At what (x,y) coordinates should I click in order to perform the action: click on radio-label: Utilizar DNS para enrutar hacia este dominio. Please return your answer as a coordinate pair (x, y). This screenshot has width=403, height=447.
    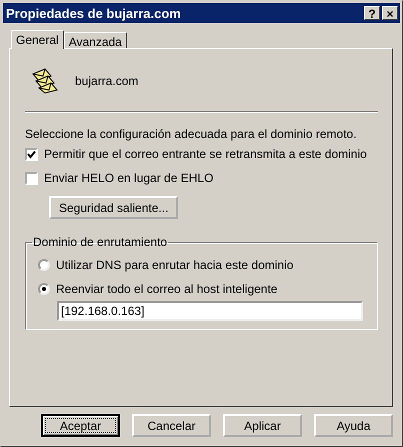
    Looking at the image, I should click on (175, 265).